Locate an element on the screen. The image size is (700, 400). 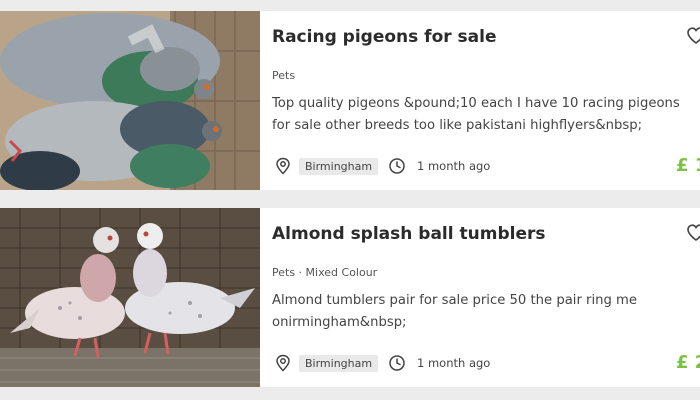
listing-category: Pets · Mixed Colour is located at coordinates (325, 272).